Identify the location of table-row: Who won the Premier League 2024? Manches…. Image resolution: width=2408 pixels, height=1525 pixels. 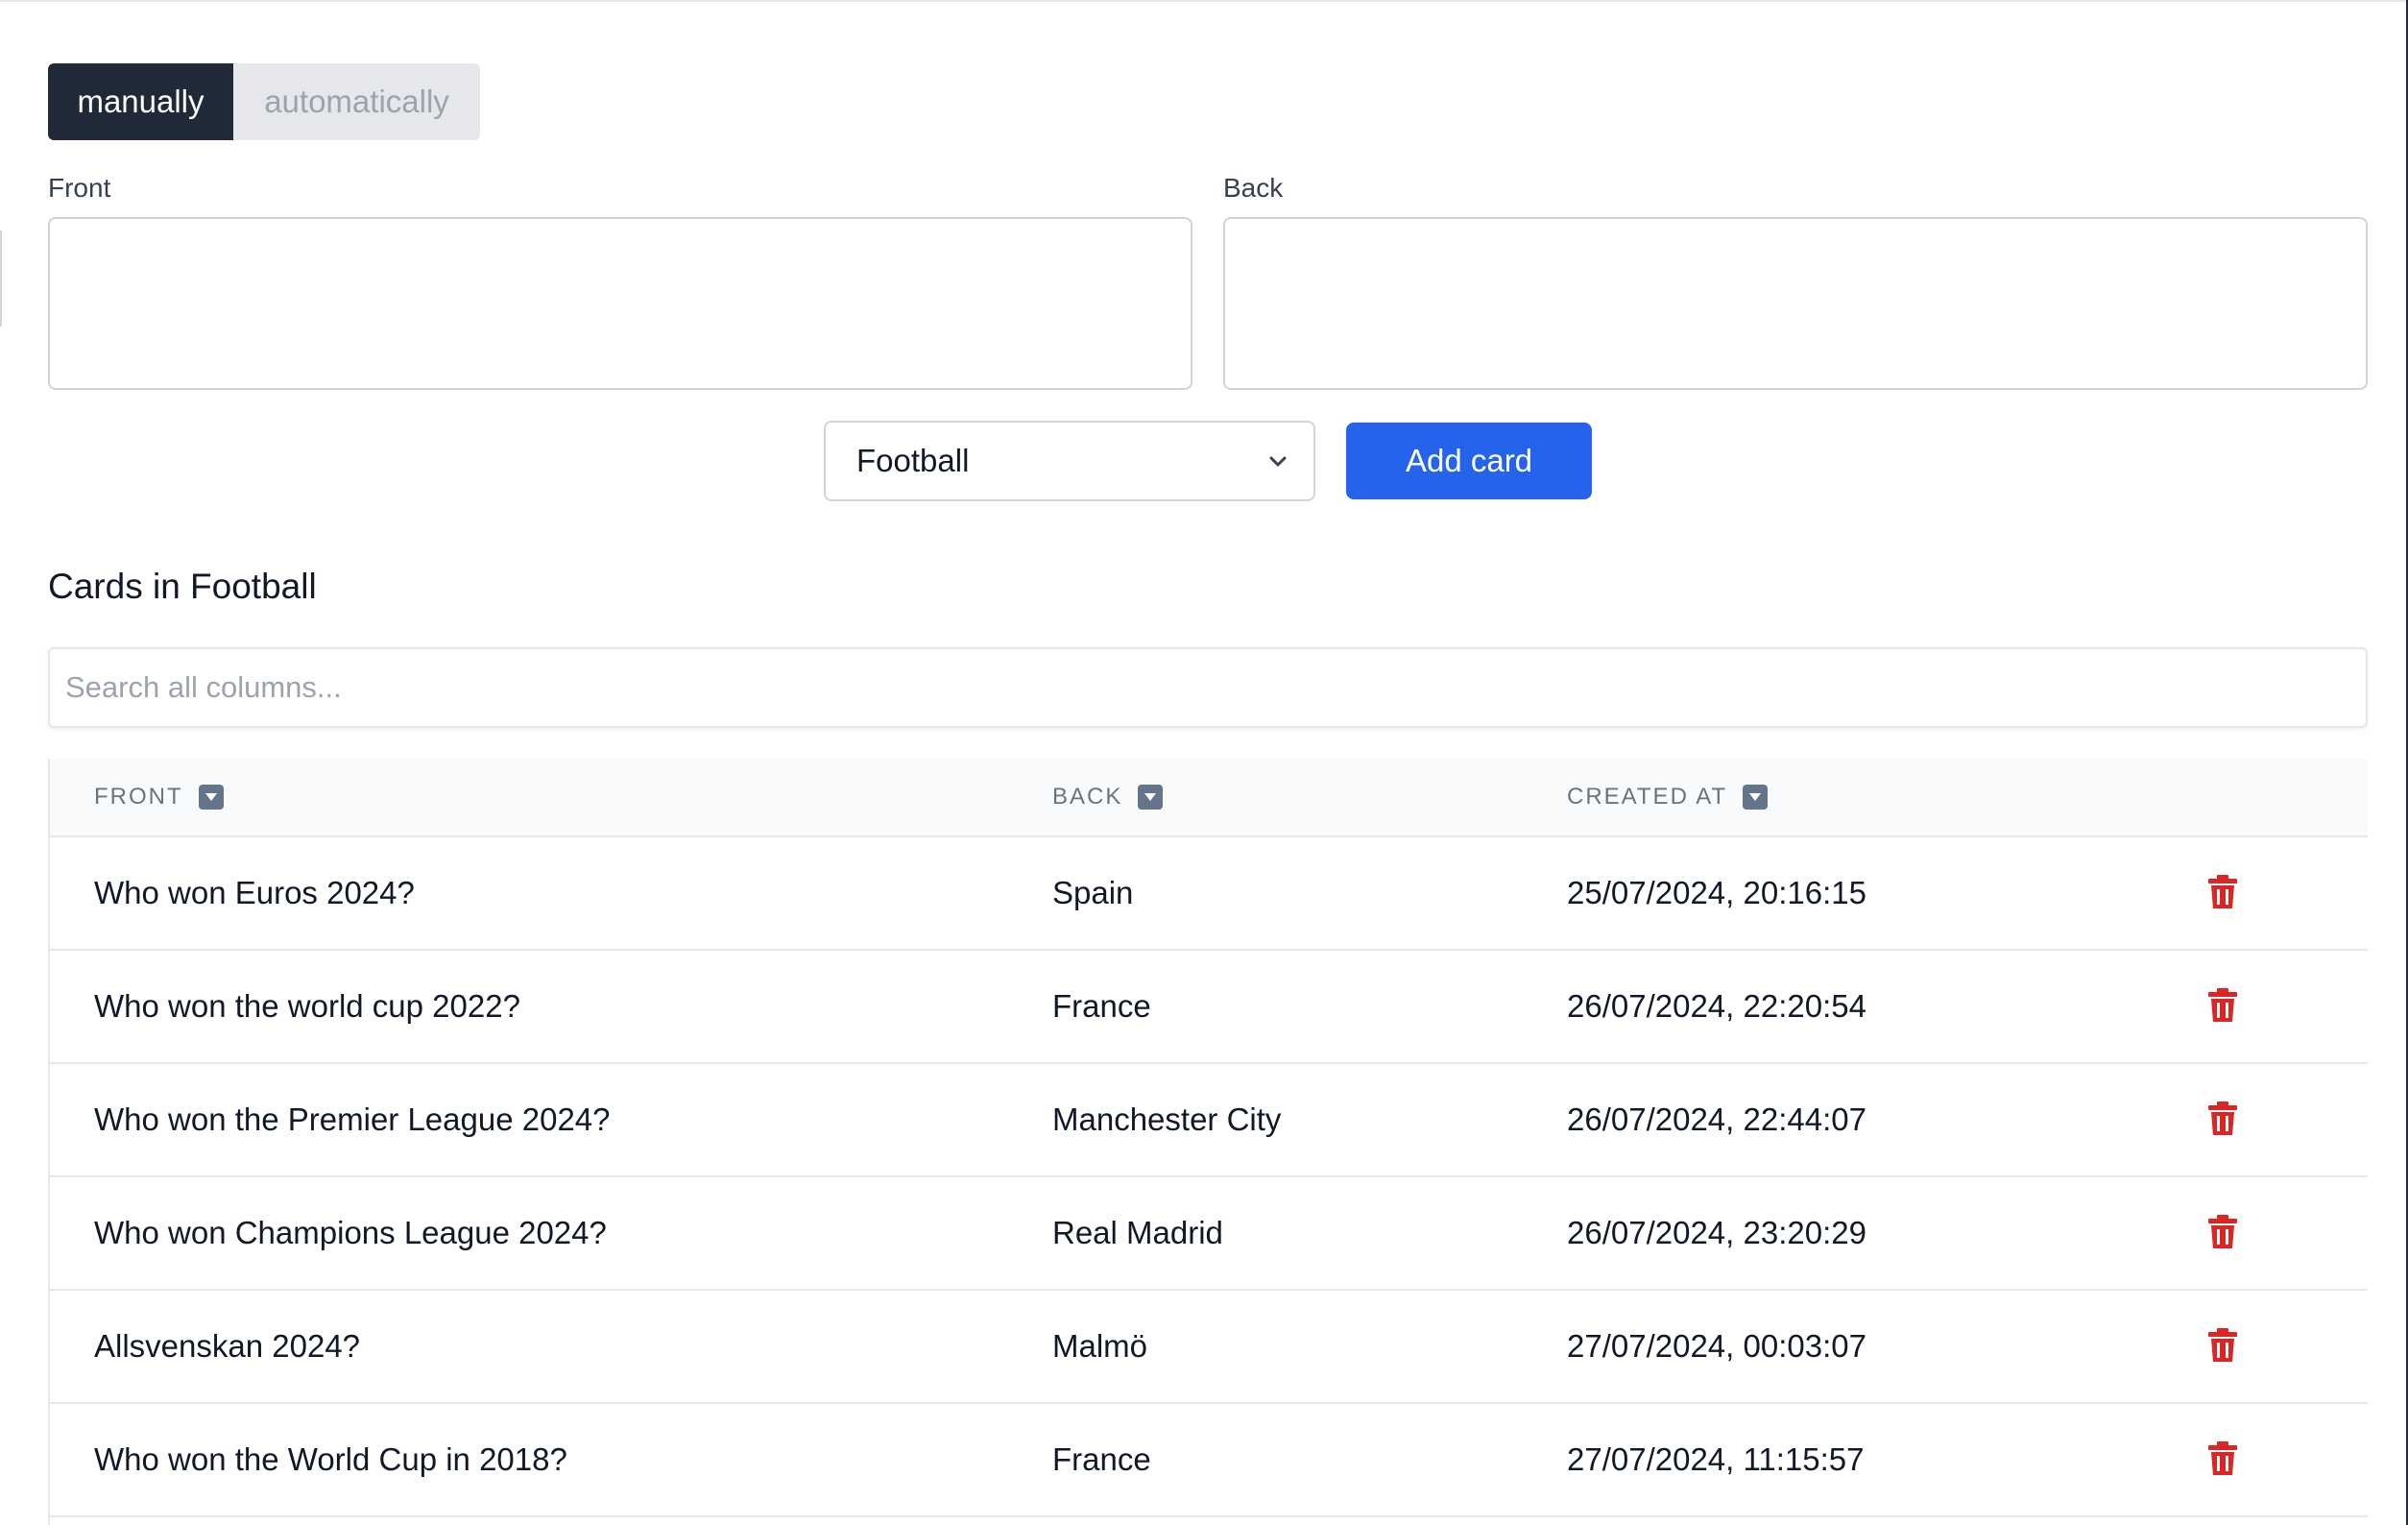
(1208, 1120).